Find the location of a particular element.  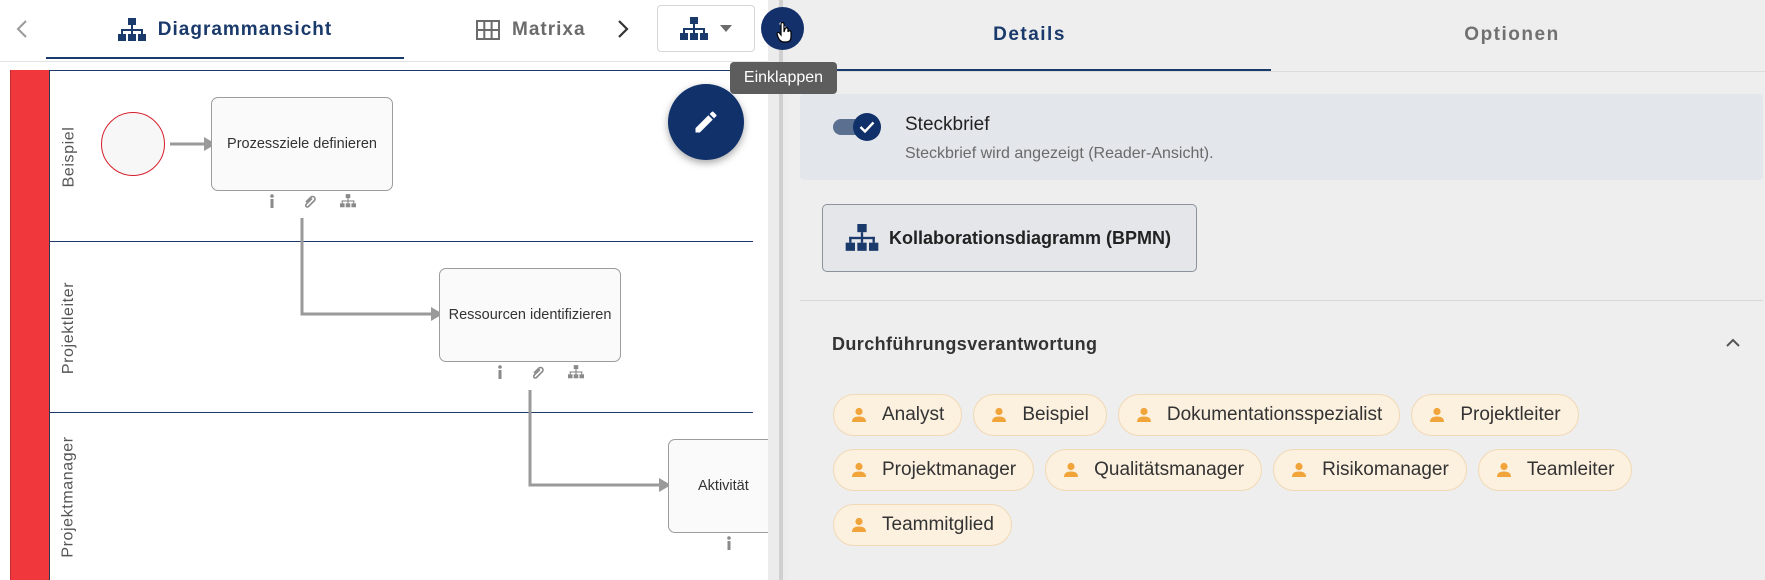

tab-matrix-view: Matrixa is located at coordinates (531, 30).